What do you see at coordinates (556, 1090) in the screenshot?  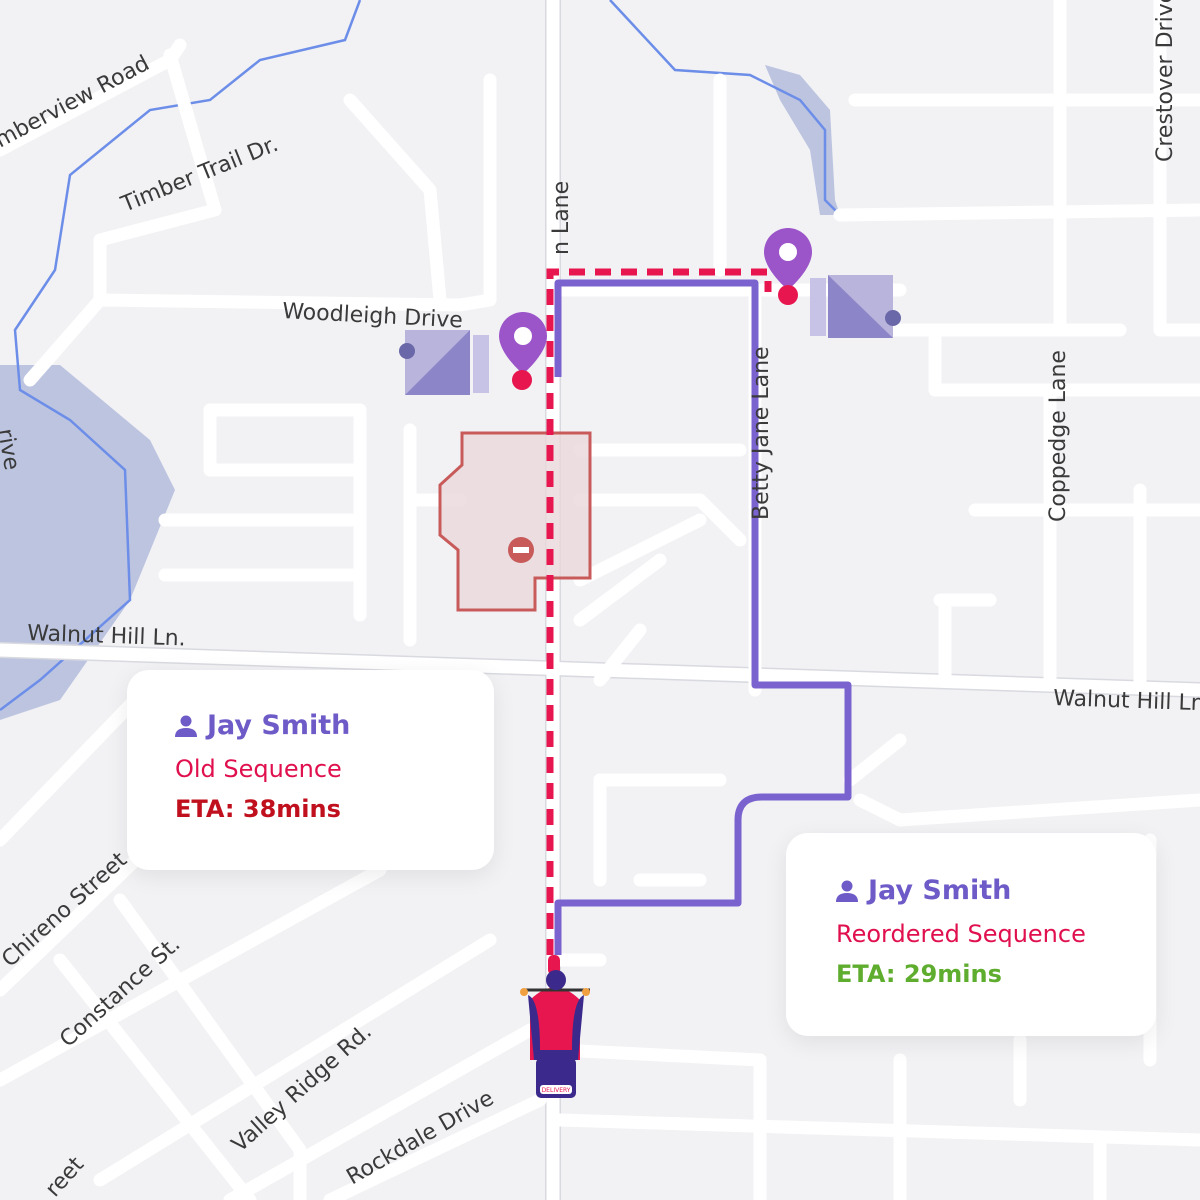 I see `delivery-label: DELIVERY` at bounding box center [556, 1090].